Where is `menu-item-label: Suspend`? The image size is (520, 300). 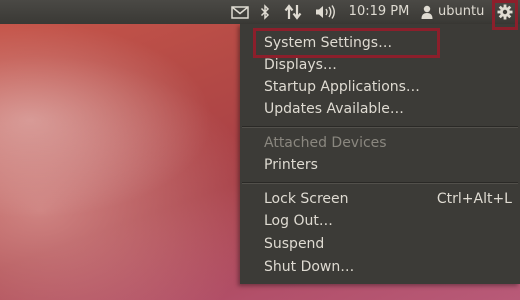
menu-item-label: Suspend is located at coordinates (294, 244).